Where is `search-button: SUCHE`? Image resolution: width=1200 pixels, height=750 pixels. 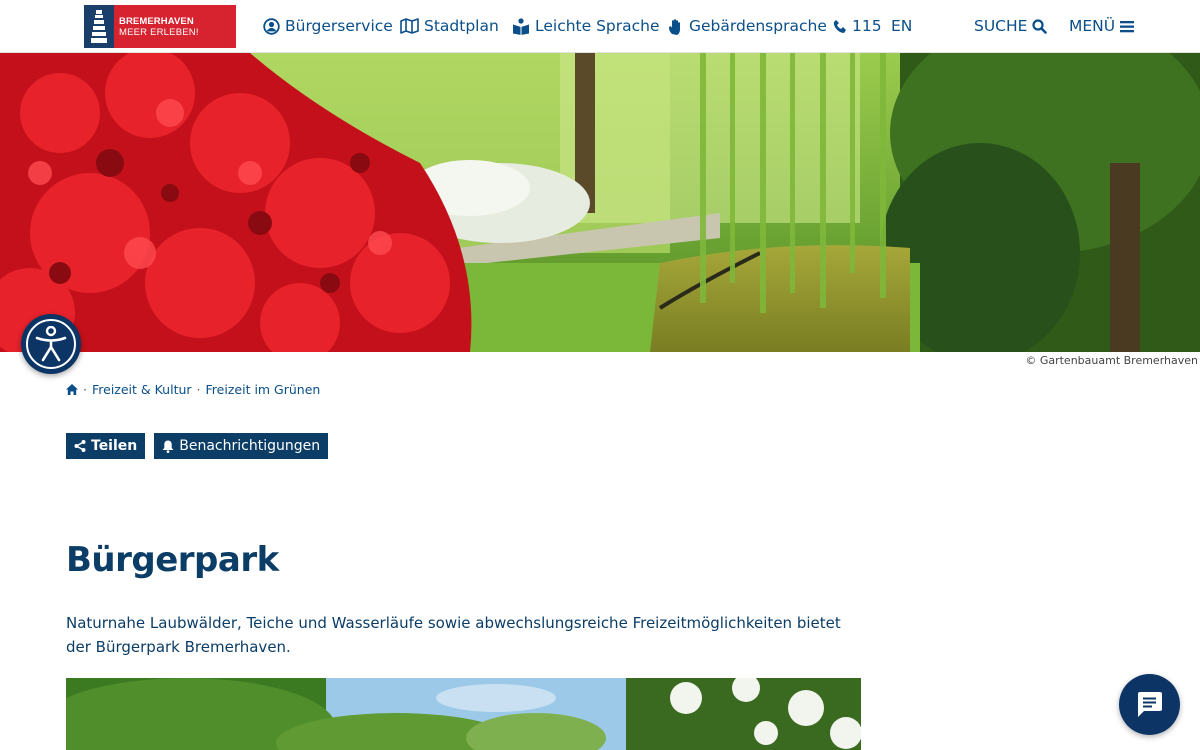
search-button: SUCHE is located at coordinates (1011, 26).